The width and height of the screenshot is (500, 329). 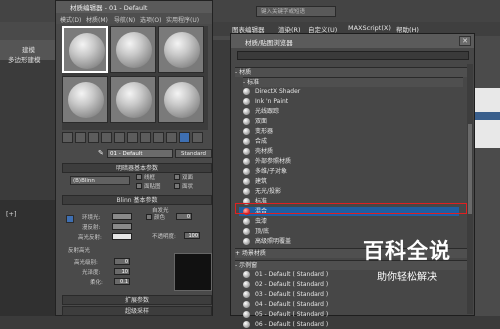 I want to click on specular-swatch, so click(x=122, y=236).